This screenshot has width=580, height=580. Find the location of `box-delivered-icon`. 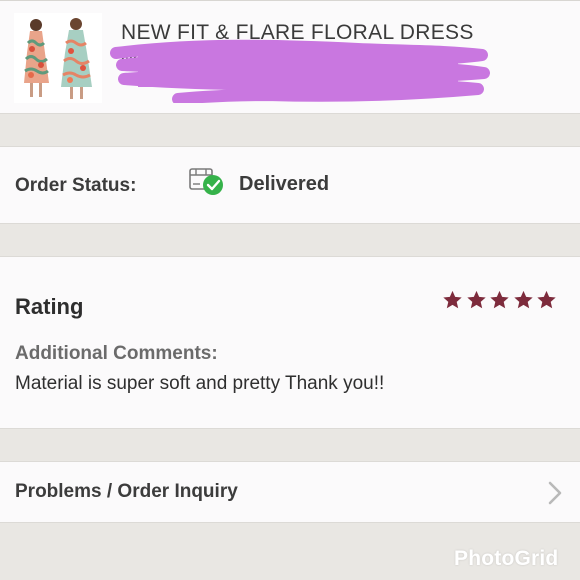

box-delivered-icon is located at coordinates (206, 181).